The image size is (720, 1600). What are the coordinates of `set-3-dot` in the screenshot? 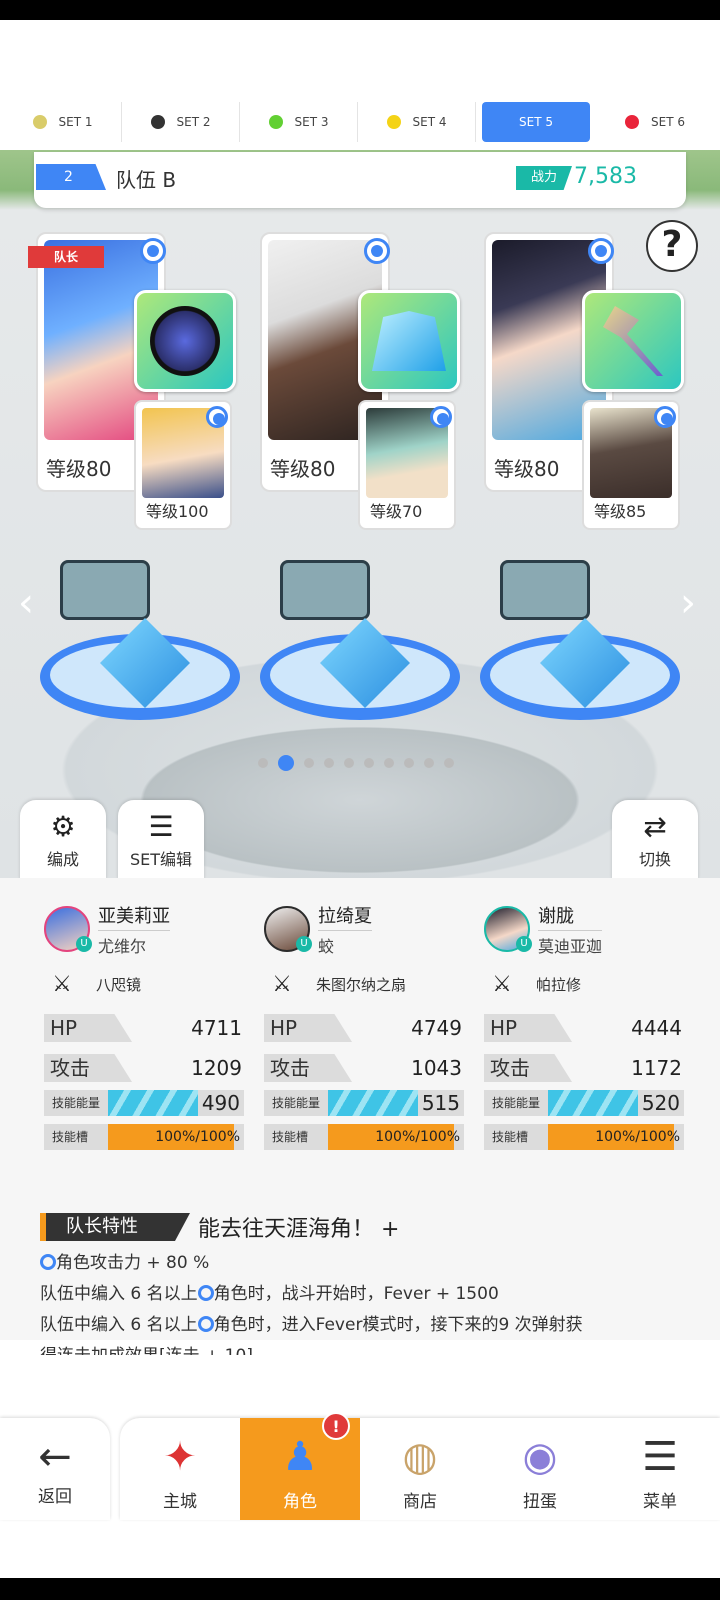 It's located at (275, 122).